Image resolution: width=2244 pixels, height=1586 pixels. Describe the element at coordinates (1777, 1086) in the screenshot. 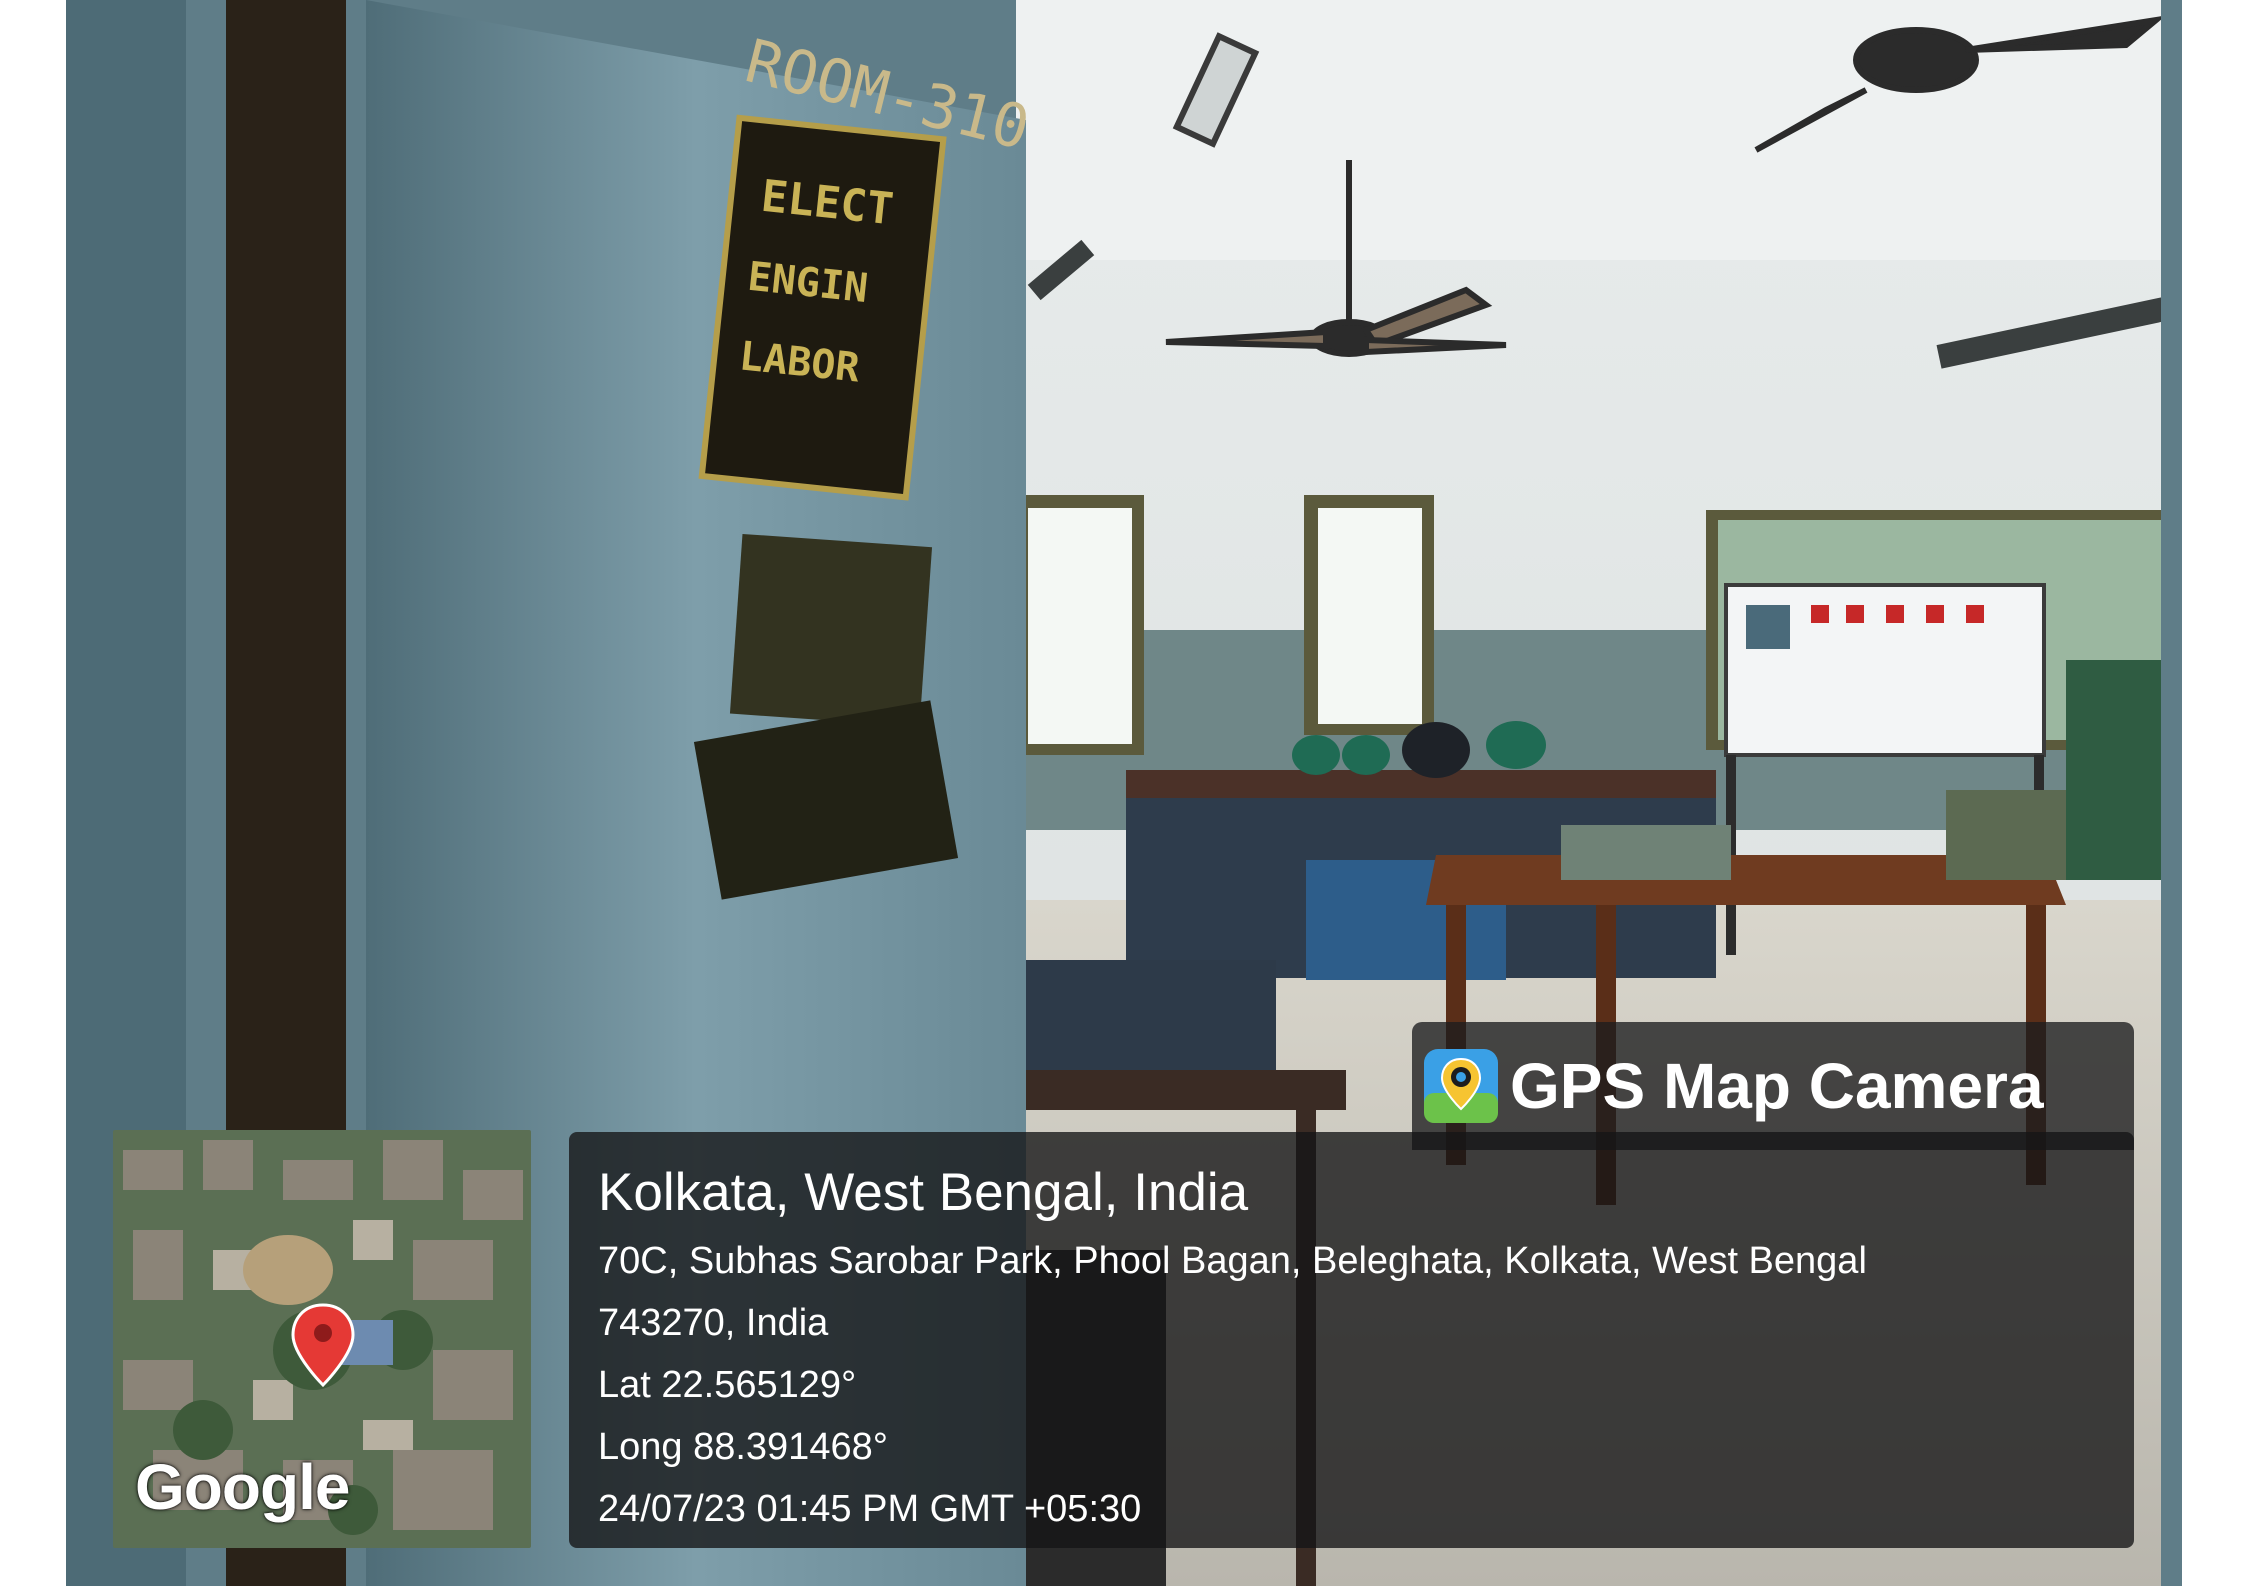

I see `app-name: GPS Map Camera` at that location.